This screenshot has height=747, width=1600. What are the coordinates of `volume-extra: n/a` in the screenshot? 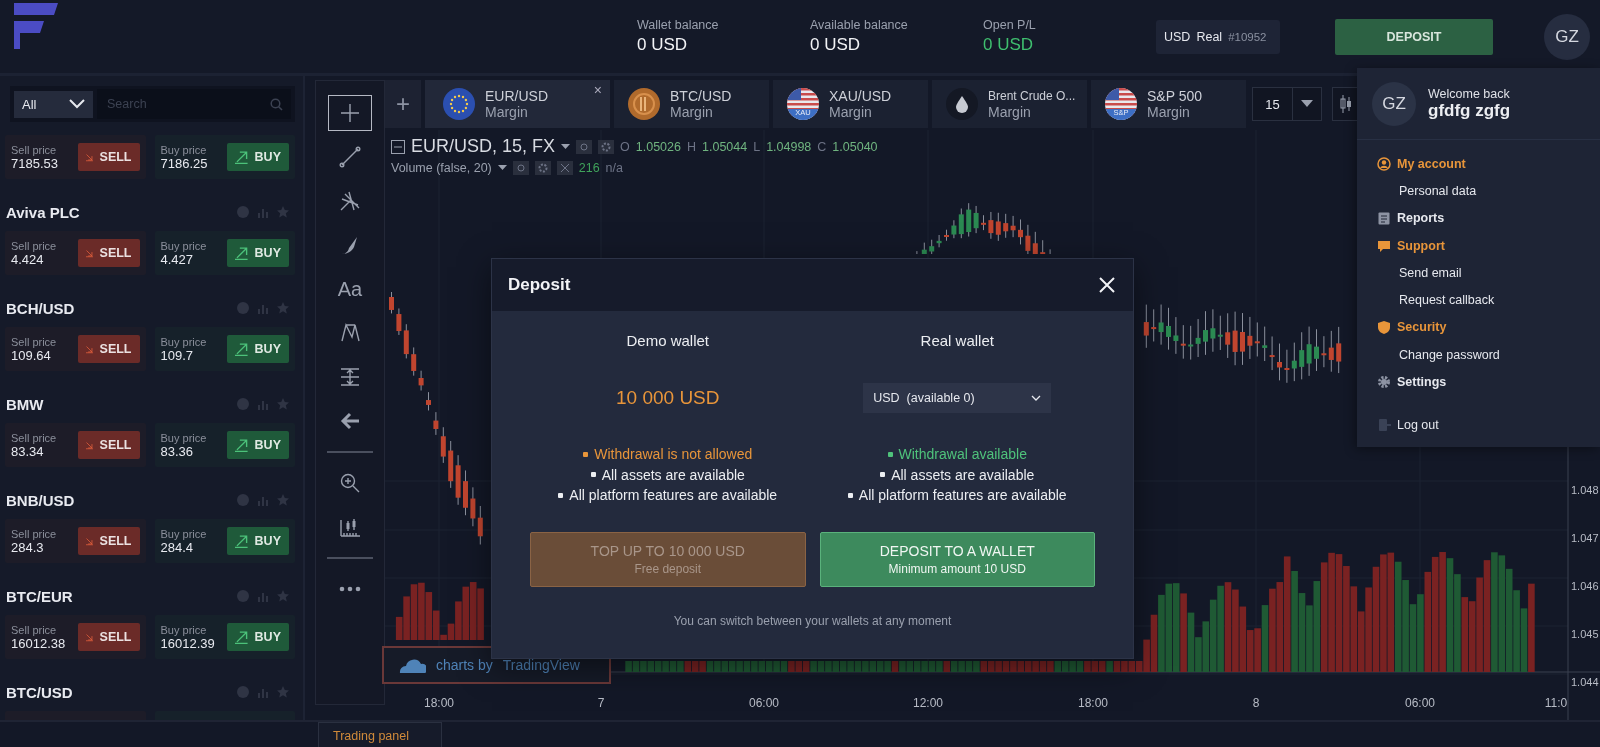 It's located at (614, 168).